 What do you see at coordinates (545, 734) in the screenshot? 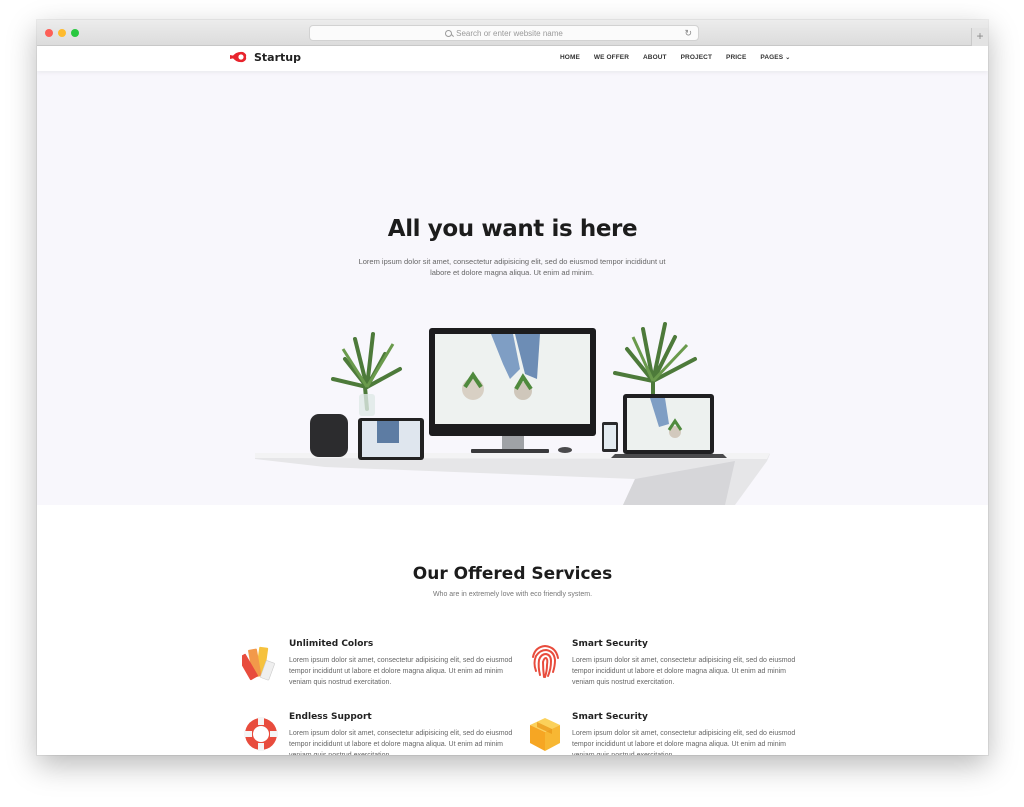
I see `box-icon` at bounding box center [545, 734].